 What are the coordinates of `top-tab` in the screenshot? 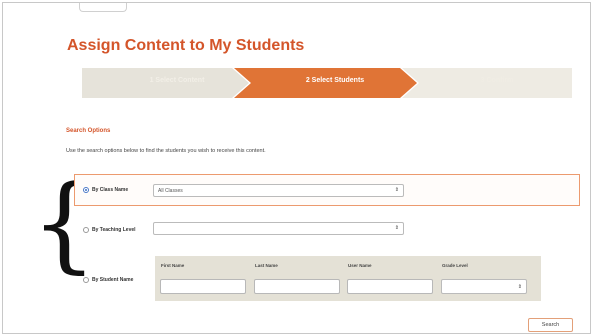 It's located at (103, 7).